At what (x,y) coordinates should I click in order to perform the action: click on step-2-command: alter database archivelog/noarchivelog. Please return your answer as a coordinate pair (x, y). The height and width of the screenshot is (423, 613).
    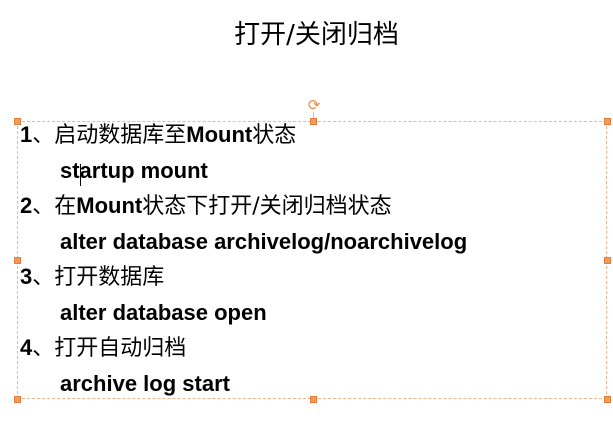
    Looking at the image, I should click on (264, 241).